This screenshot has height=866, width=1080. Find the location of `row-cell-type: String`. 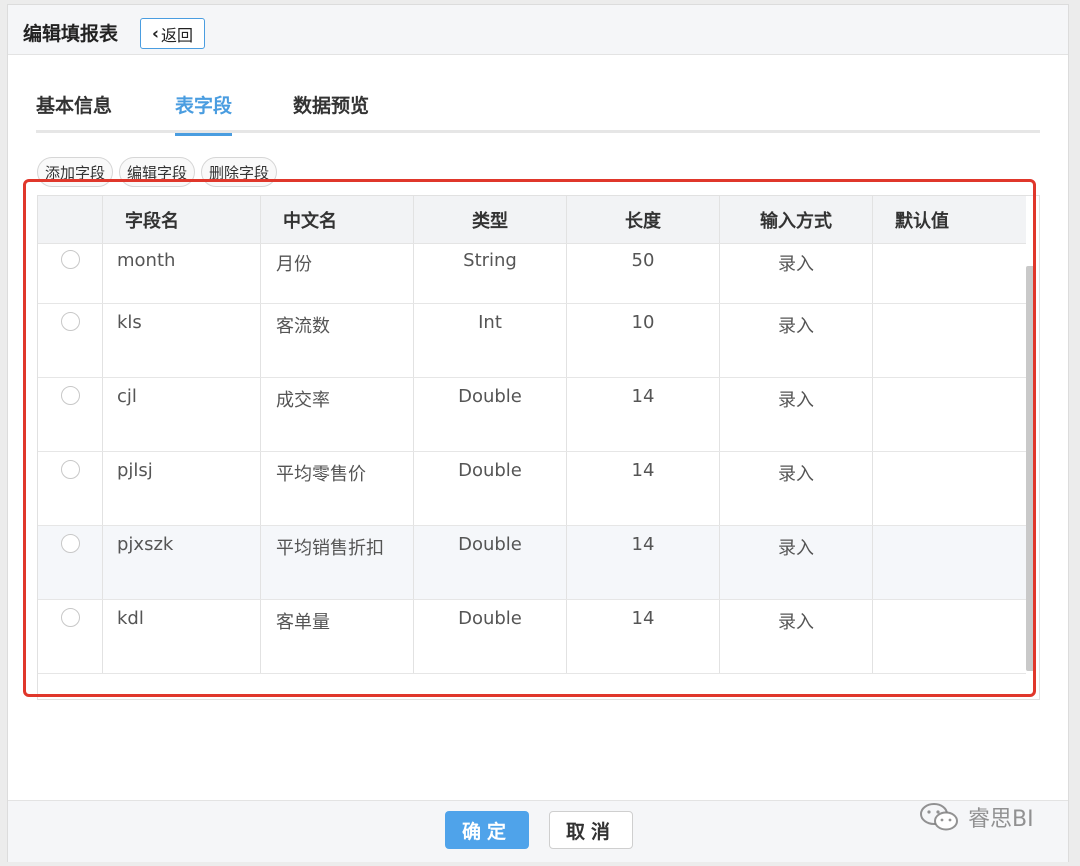

row-cell-type: String is located at coordinates (490, 273).